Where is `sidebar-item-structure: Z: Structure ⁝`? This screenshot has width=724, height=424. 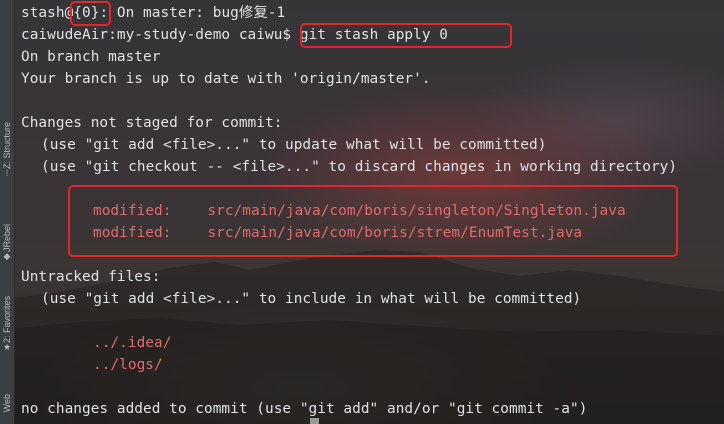 sidebar-item-structure: Z: Structure ⁝ is located at coordinates (7, 151).